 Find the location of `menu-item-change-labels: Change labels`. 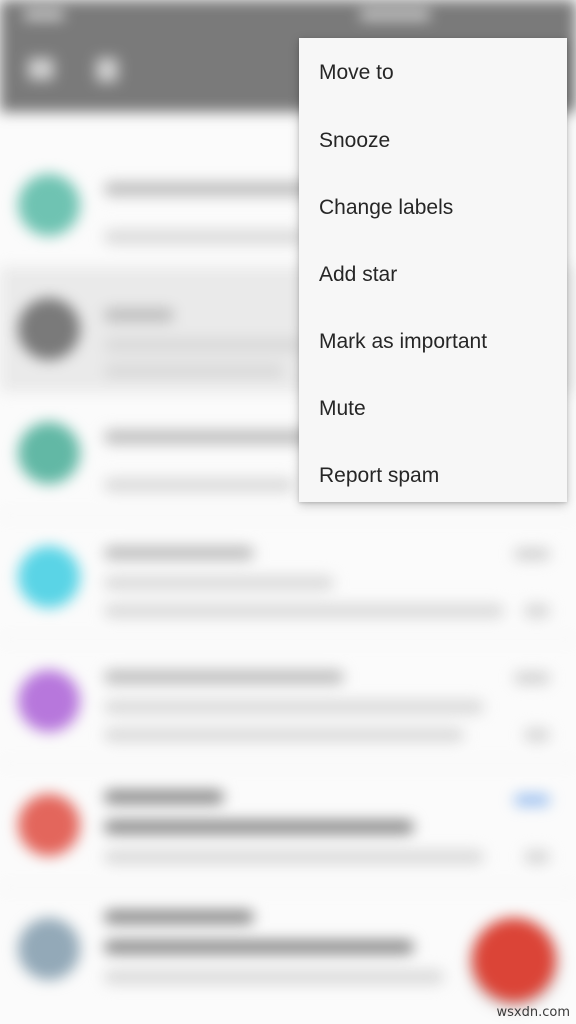

menu-item-change-labels: Change labels is located at coordinates (433, 207).